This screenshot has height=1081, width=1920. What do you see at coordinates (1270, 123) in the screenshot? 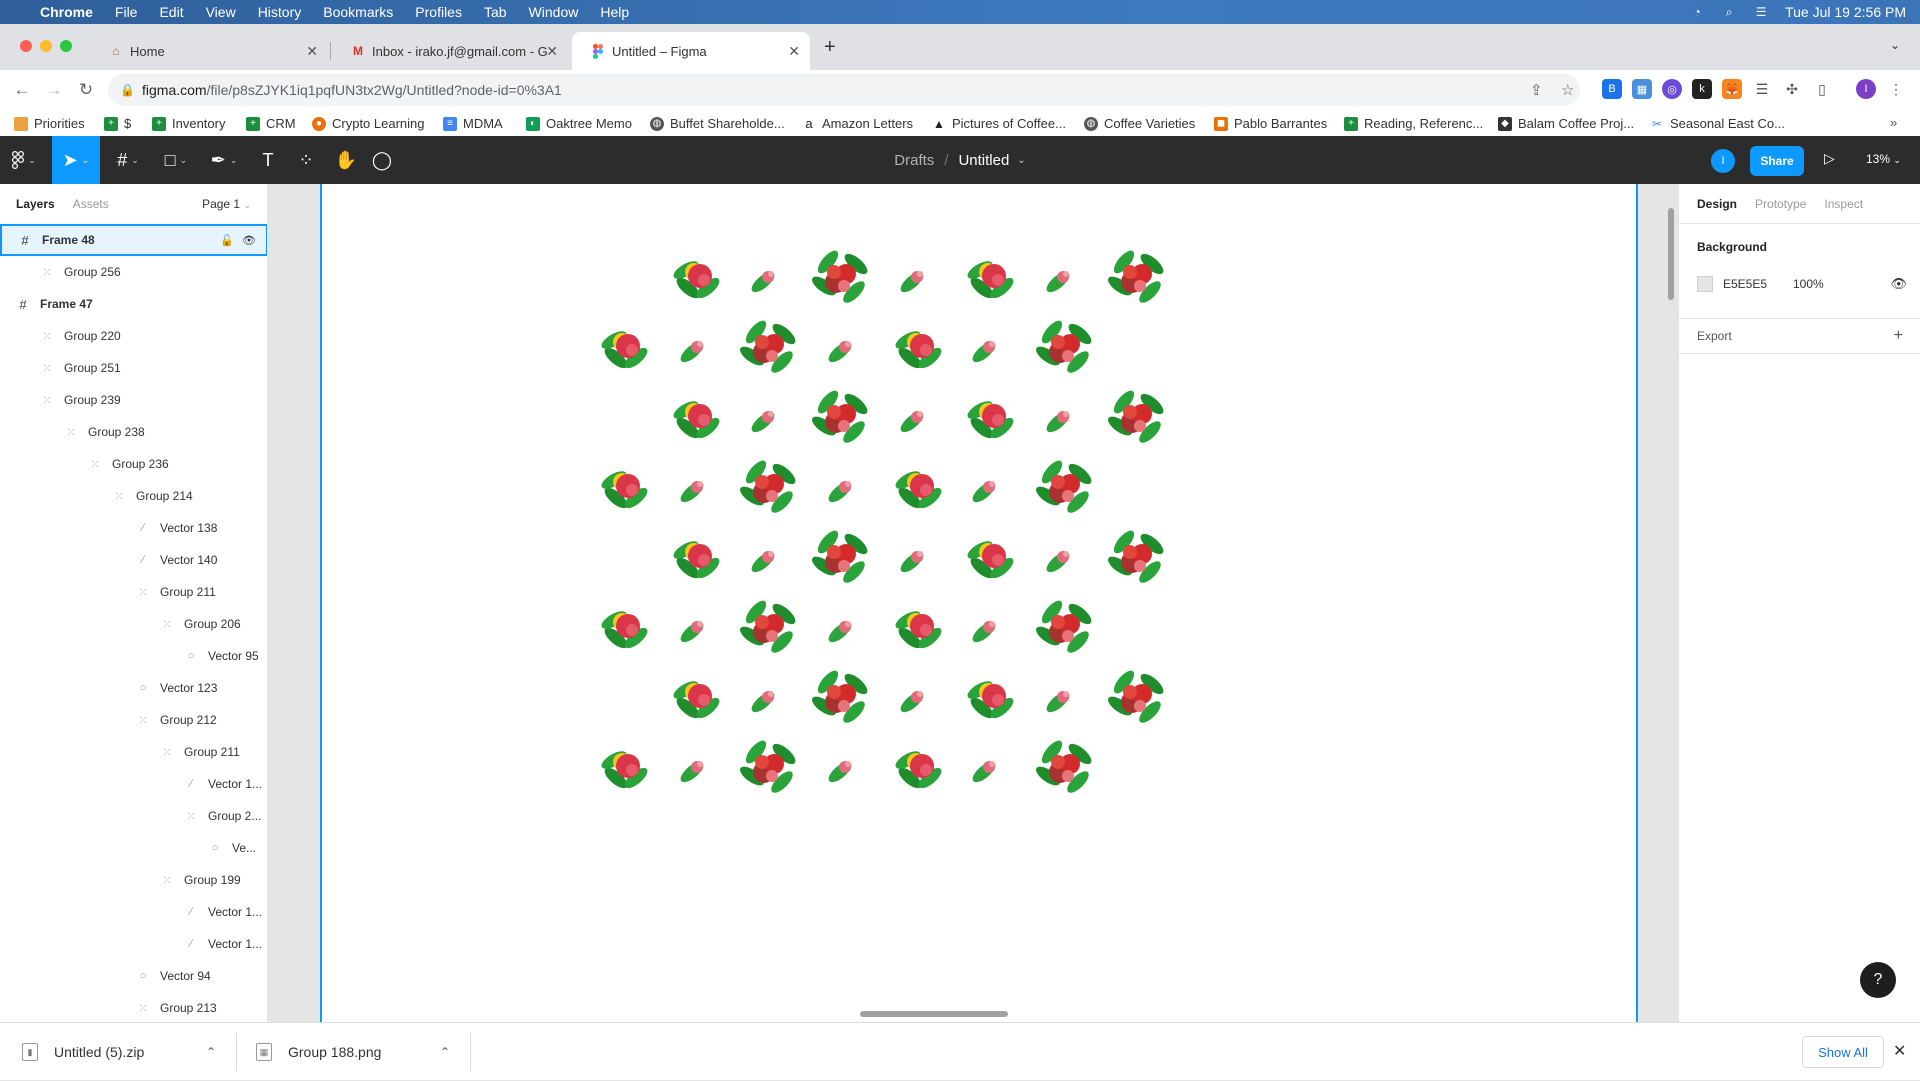
I see `bookmark-item: ◼ Pablo Barrantes` at bounding box center [1270, 123].